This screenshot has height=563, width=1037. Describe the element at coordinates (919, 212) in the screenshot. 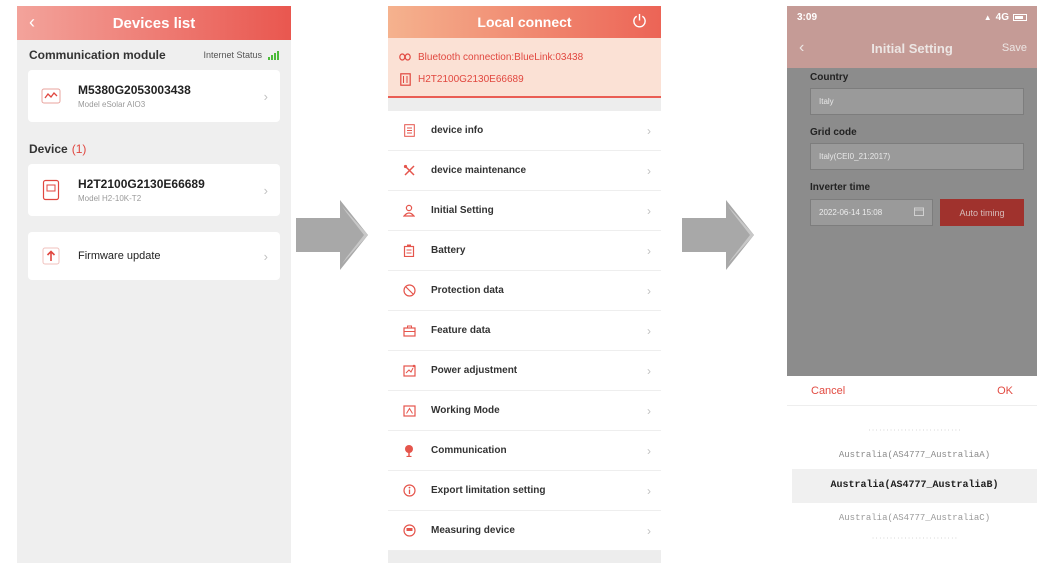

I see `calendar-icon` at that location.